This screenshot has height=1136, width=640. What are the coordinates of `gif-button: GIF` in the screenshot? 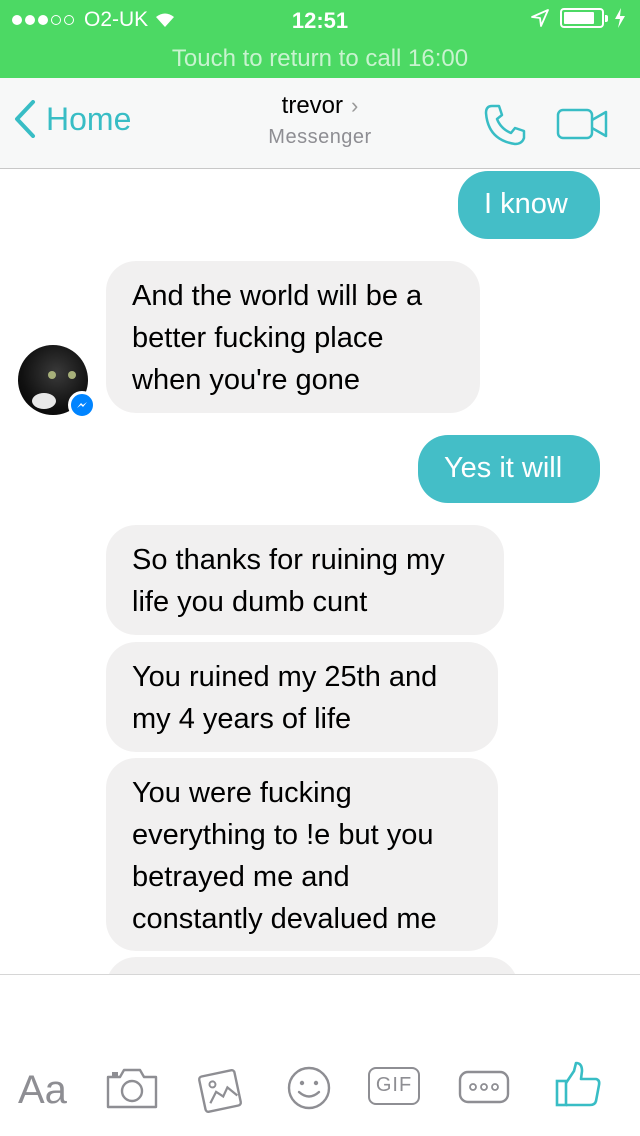 It's located at (394, 1086).